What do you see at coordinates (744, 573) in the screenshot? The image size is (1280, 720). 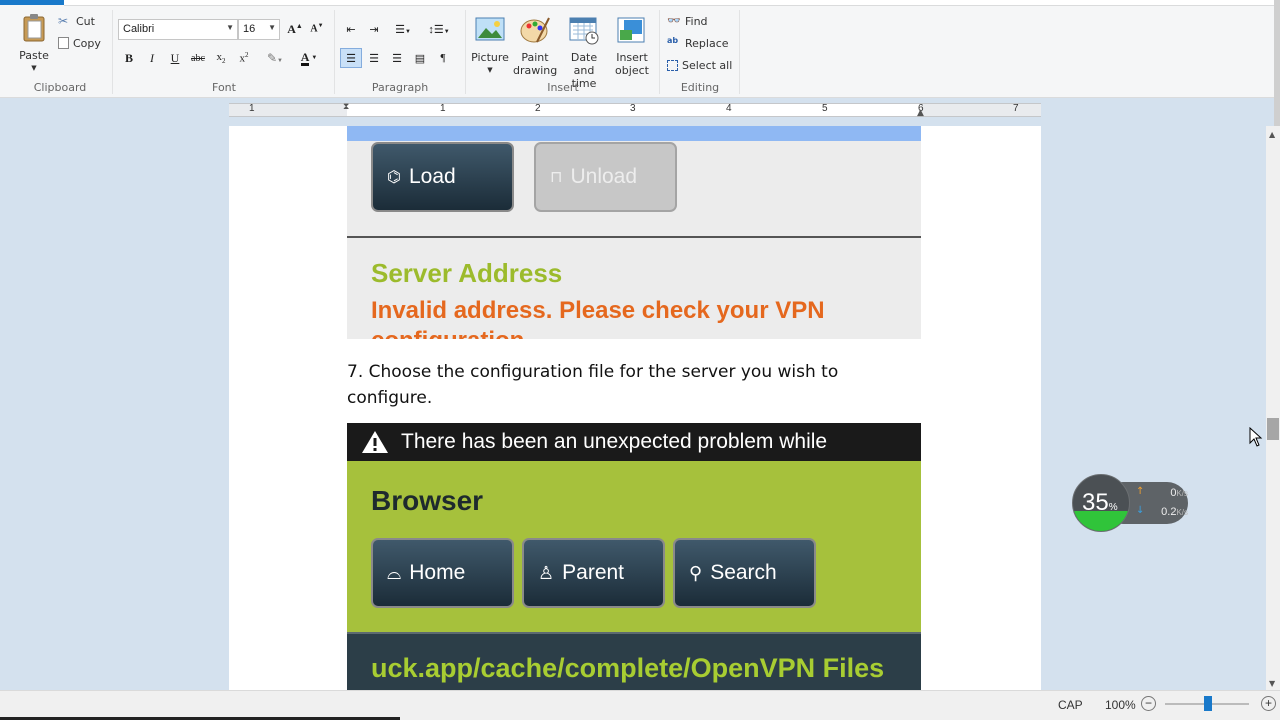 I see `search-button-image: ⚲ Search` at bounding box center [744, 573].